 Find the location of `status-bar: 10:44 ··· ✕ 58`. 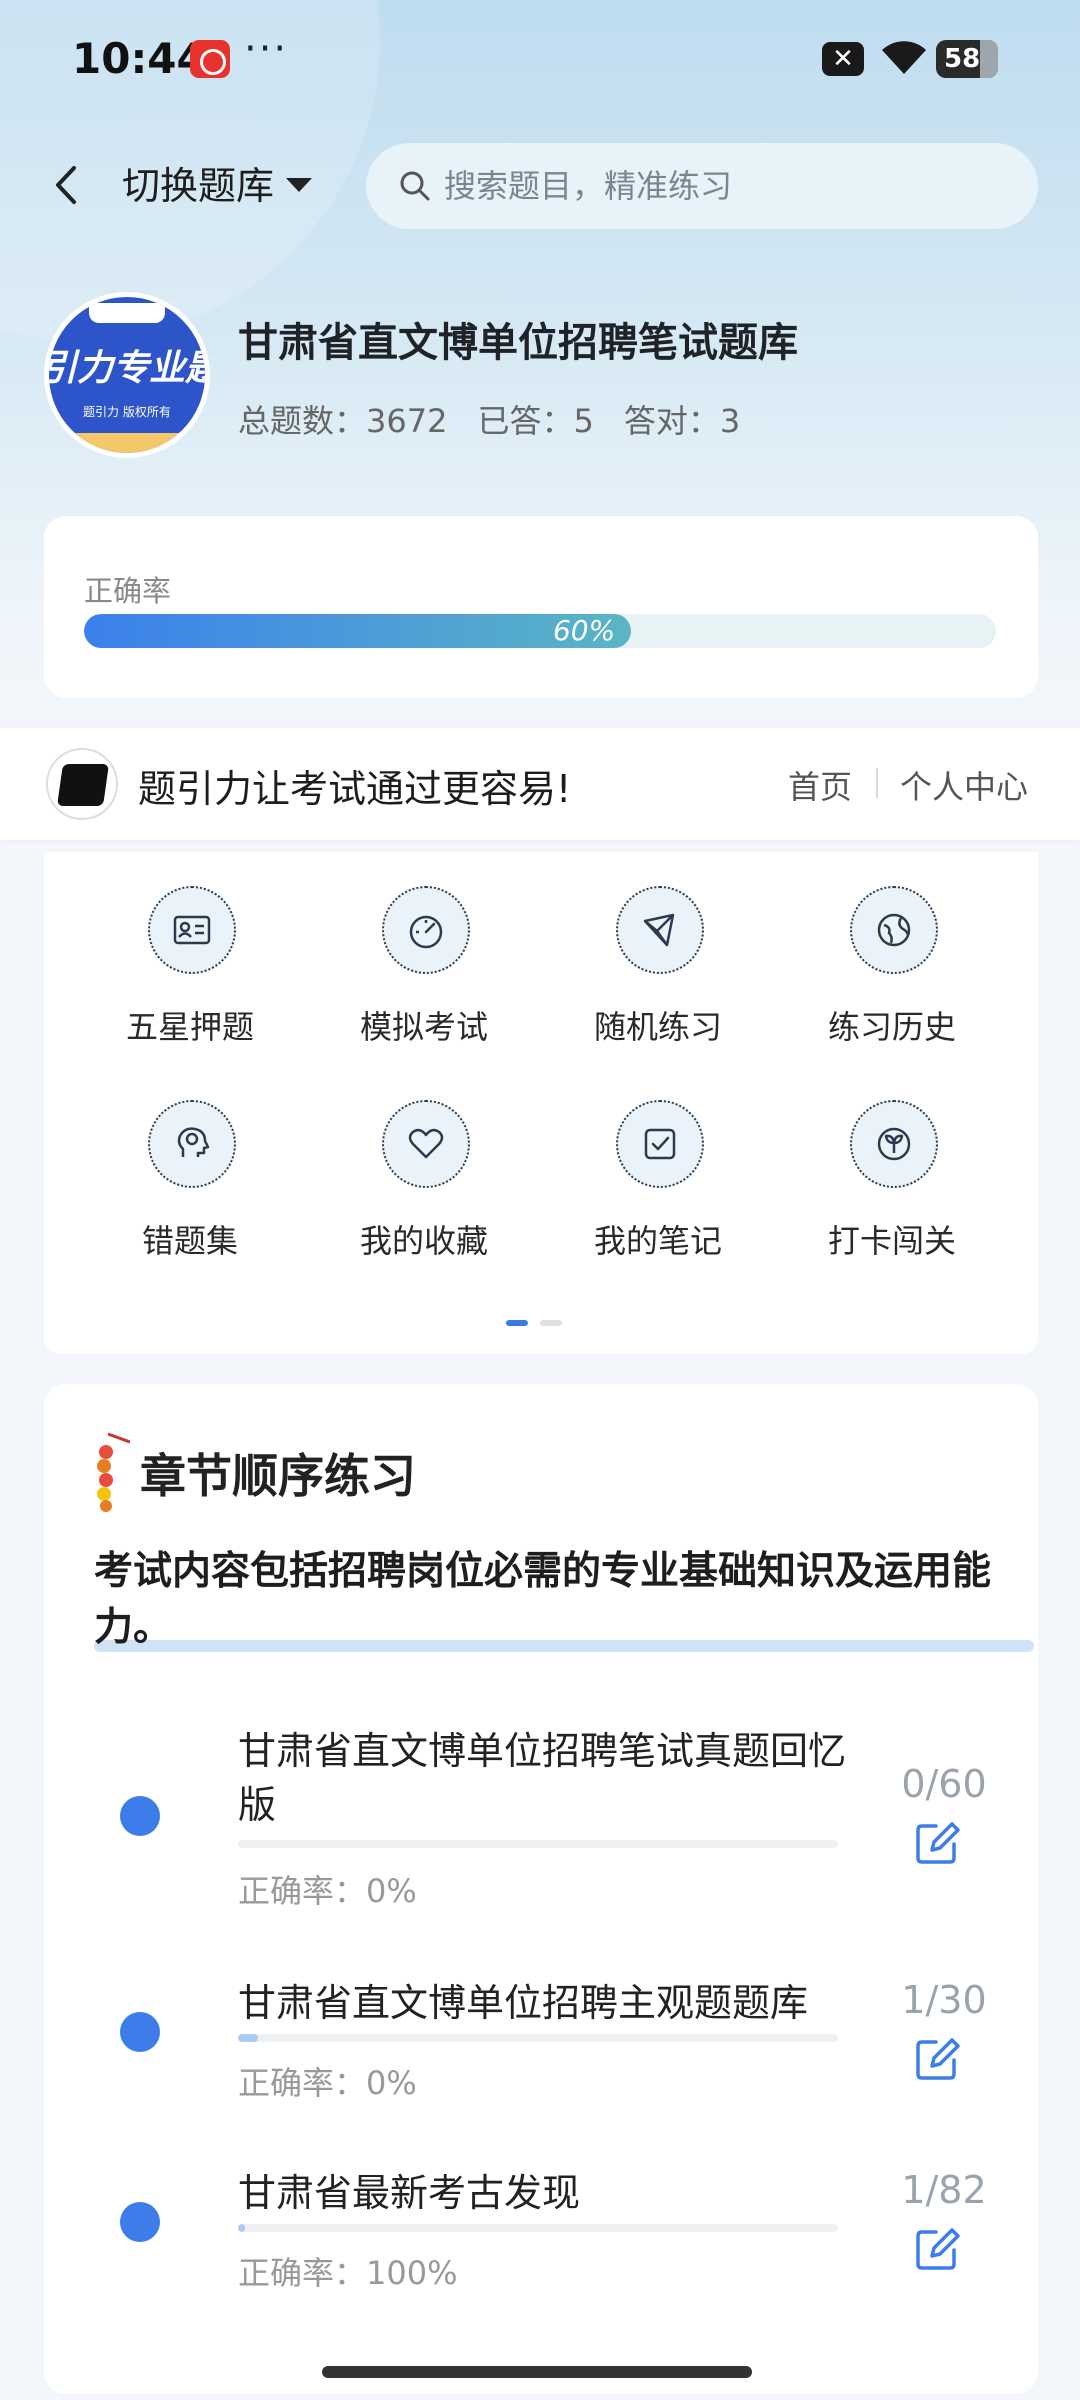

status-bar: 10:44 ··· ✕ 58 is located at coordinates (540, 60).